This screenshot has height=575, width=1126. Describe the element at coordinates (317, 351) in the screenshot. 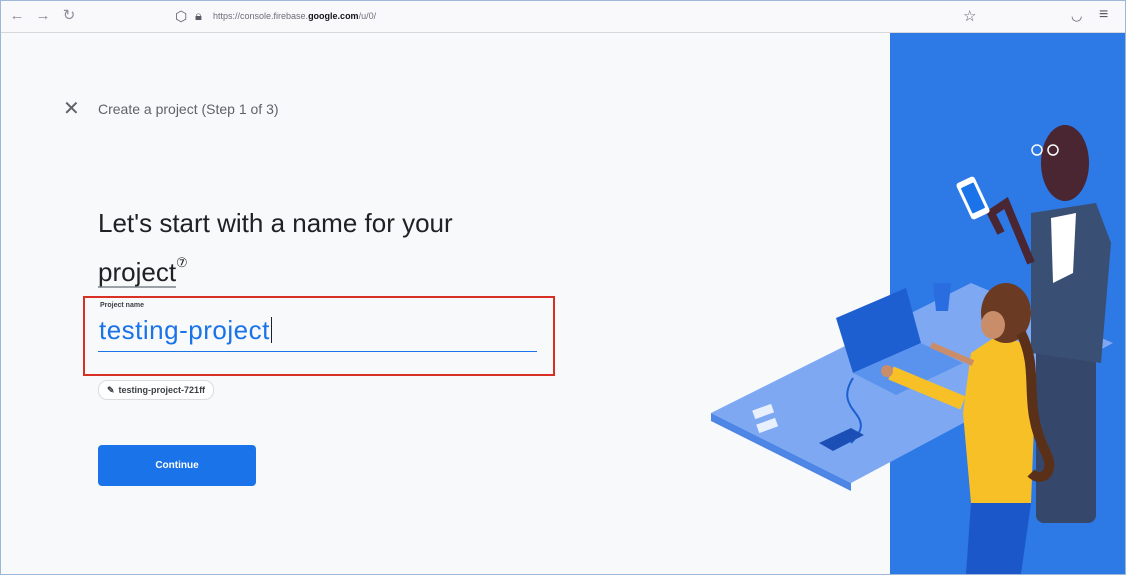

I see `input-underline` at that location.